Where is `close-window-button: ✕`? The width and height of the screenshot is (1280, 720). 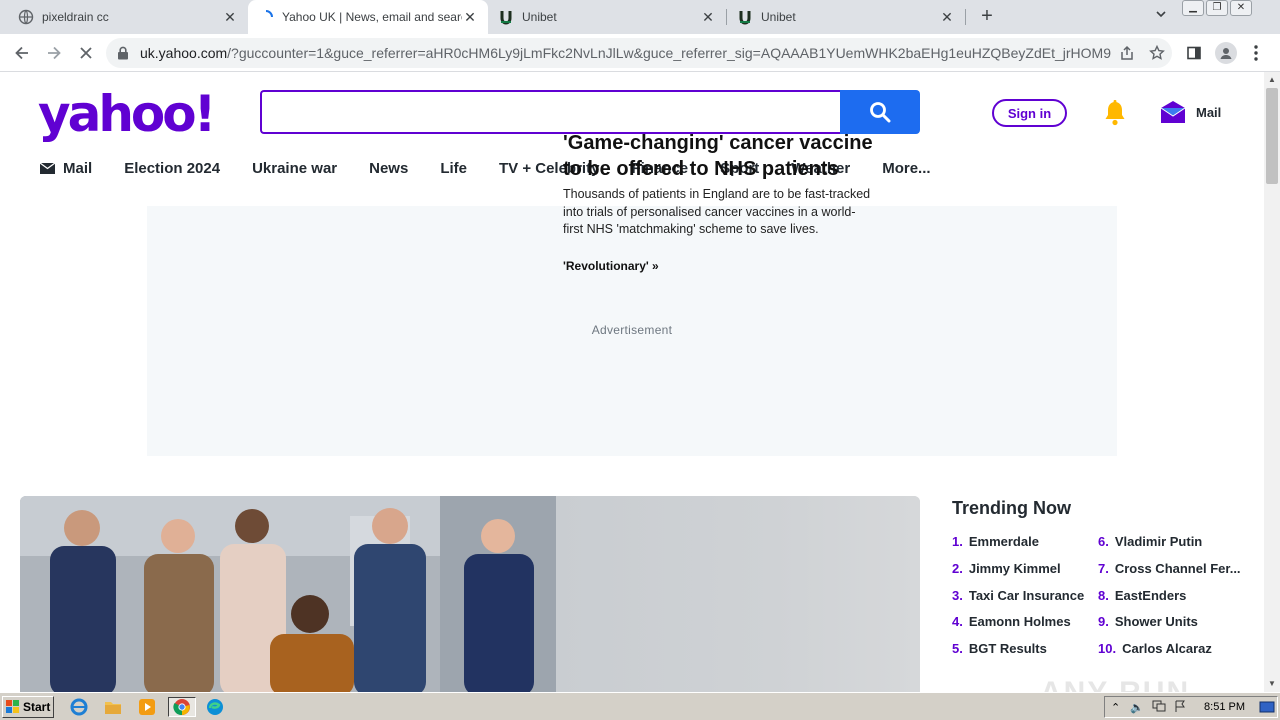
close-window-button: ✕ is located at coordinates (1241, 8).